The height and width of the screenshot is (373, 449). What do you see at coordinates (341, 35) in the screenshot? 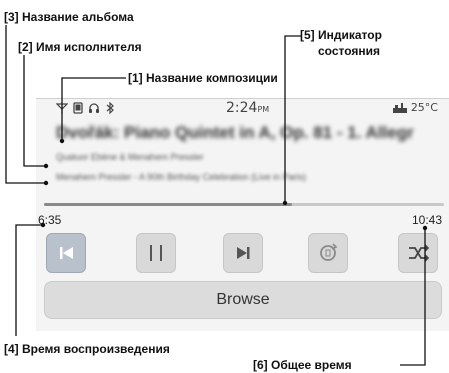
I see `callout-status-line1: [5] Индикатор` at bounding box center [341, 35].